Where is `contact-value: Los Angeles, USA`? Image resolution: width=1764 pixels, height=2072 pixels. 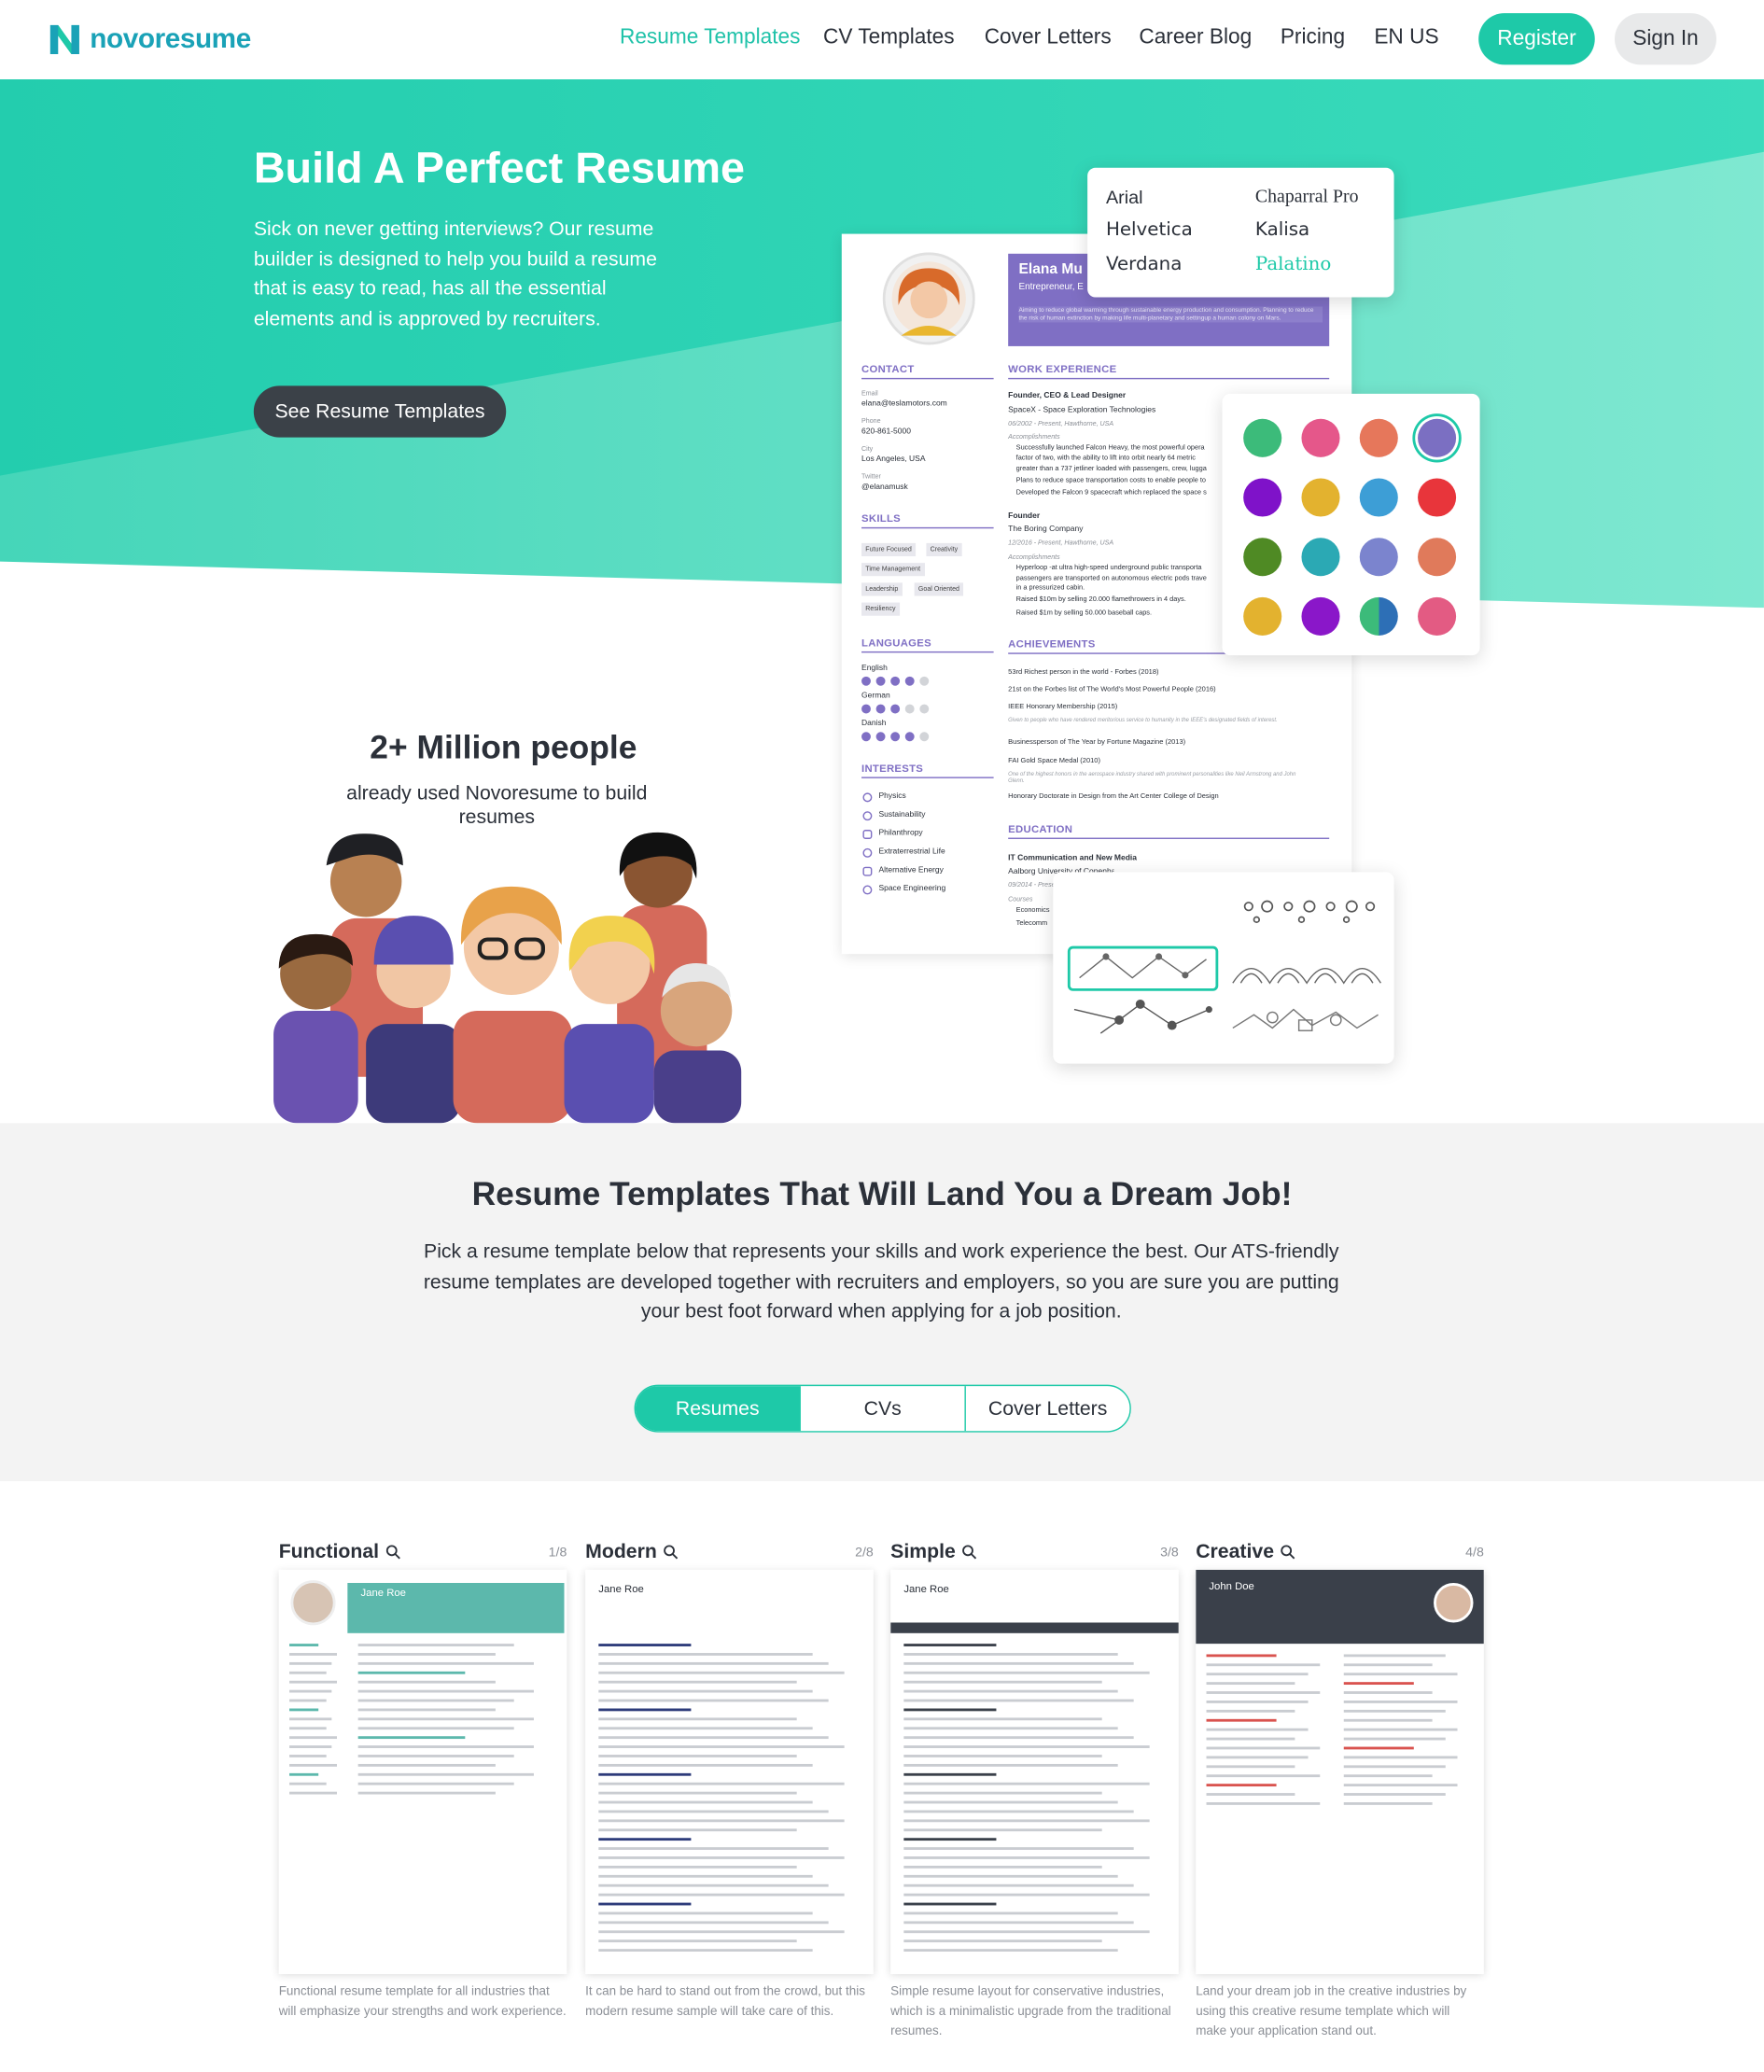 contact-value: Los Angeles, USA is located at coordinates (893, 459).